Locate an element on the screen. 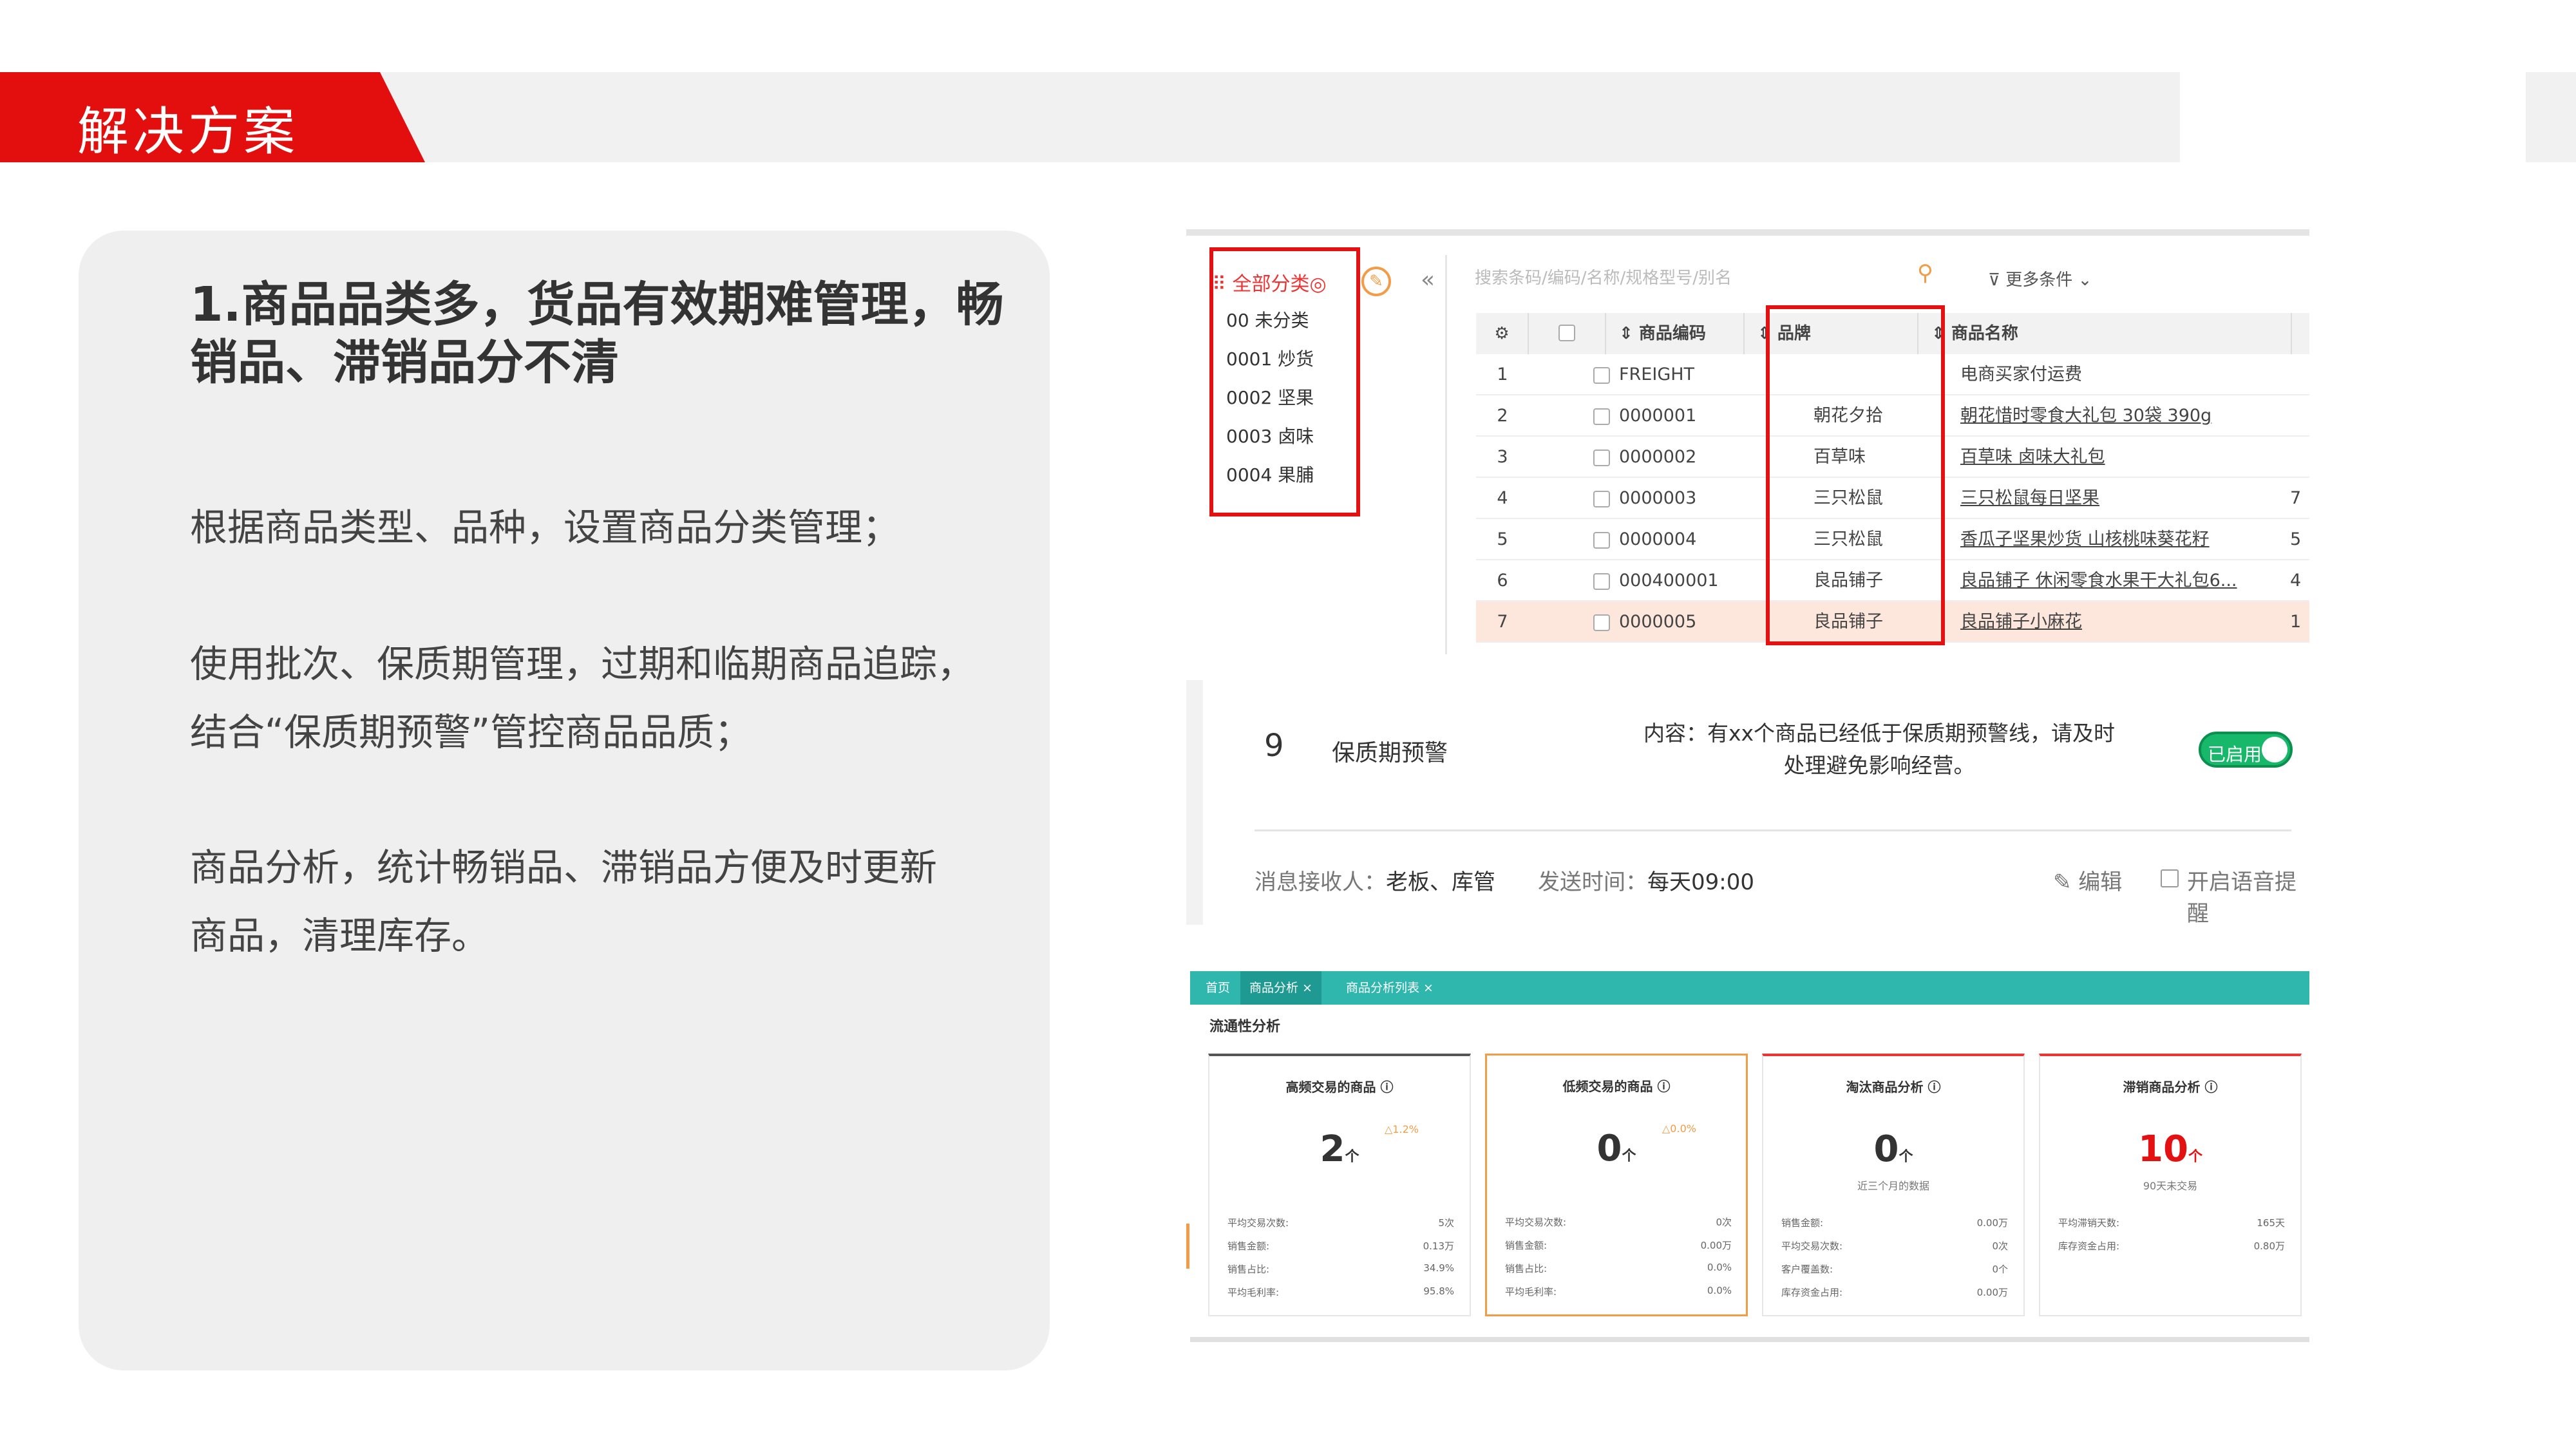  row-number: 5 is located at coordinates (1502, 539).